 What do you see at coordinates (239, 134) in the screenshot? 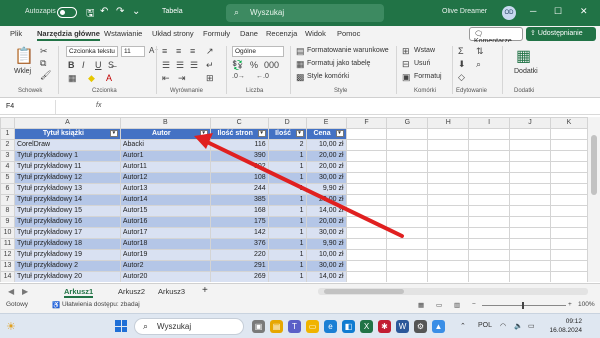
I see `table-header-cell: Ilość stron ▾` at bounding box center [239, 134].